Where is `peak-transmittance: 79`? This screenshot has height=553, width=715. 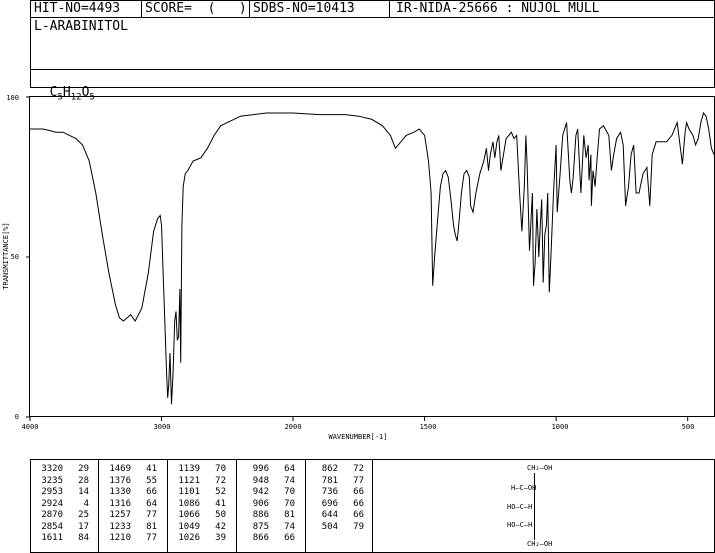
peak-transmittance: 79 is located at coordinates (358, 526).